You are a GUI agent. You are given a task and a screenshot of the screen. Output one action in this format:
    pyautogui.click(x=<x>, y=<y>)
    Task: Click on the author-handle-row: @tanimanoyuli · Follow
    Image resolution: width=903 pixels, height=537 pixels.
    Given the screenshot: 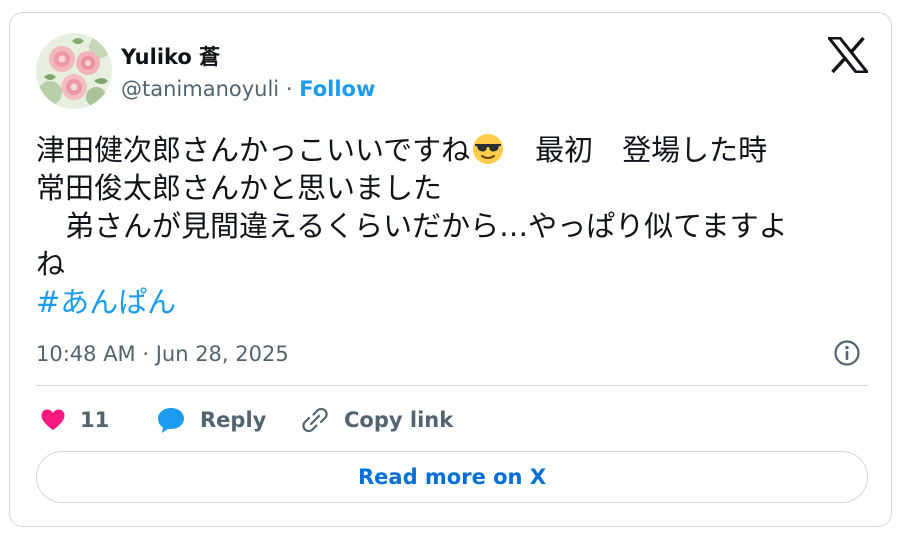 What is the action you would take?
    pyautogui.click(x=248, y=89)
    